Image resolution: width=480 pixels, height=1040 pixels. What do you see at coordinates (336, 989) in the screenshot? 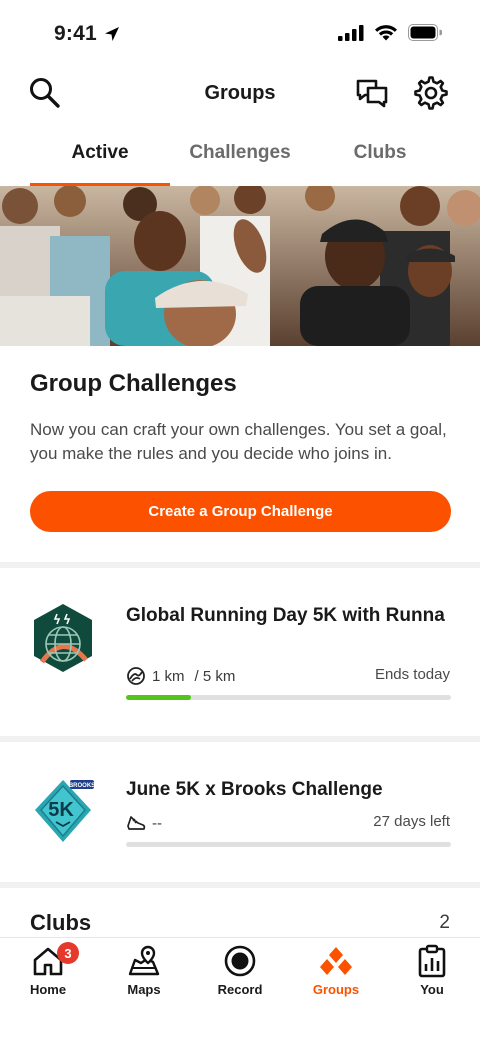
I see `nav-label: Groups` at bounding box center [336, 989].